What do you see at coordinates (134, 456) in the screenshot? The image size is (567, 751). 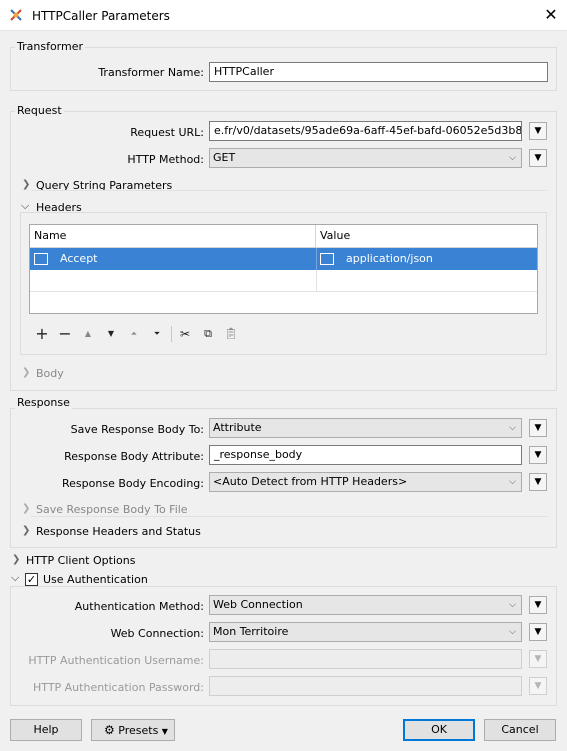 I see `body-attribute-label: Response Body Attribute:` at bounding box center [134, 456].